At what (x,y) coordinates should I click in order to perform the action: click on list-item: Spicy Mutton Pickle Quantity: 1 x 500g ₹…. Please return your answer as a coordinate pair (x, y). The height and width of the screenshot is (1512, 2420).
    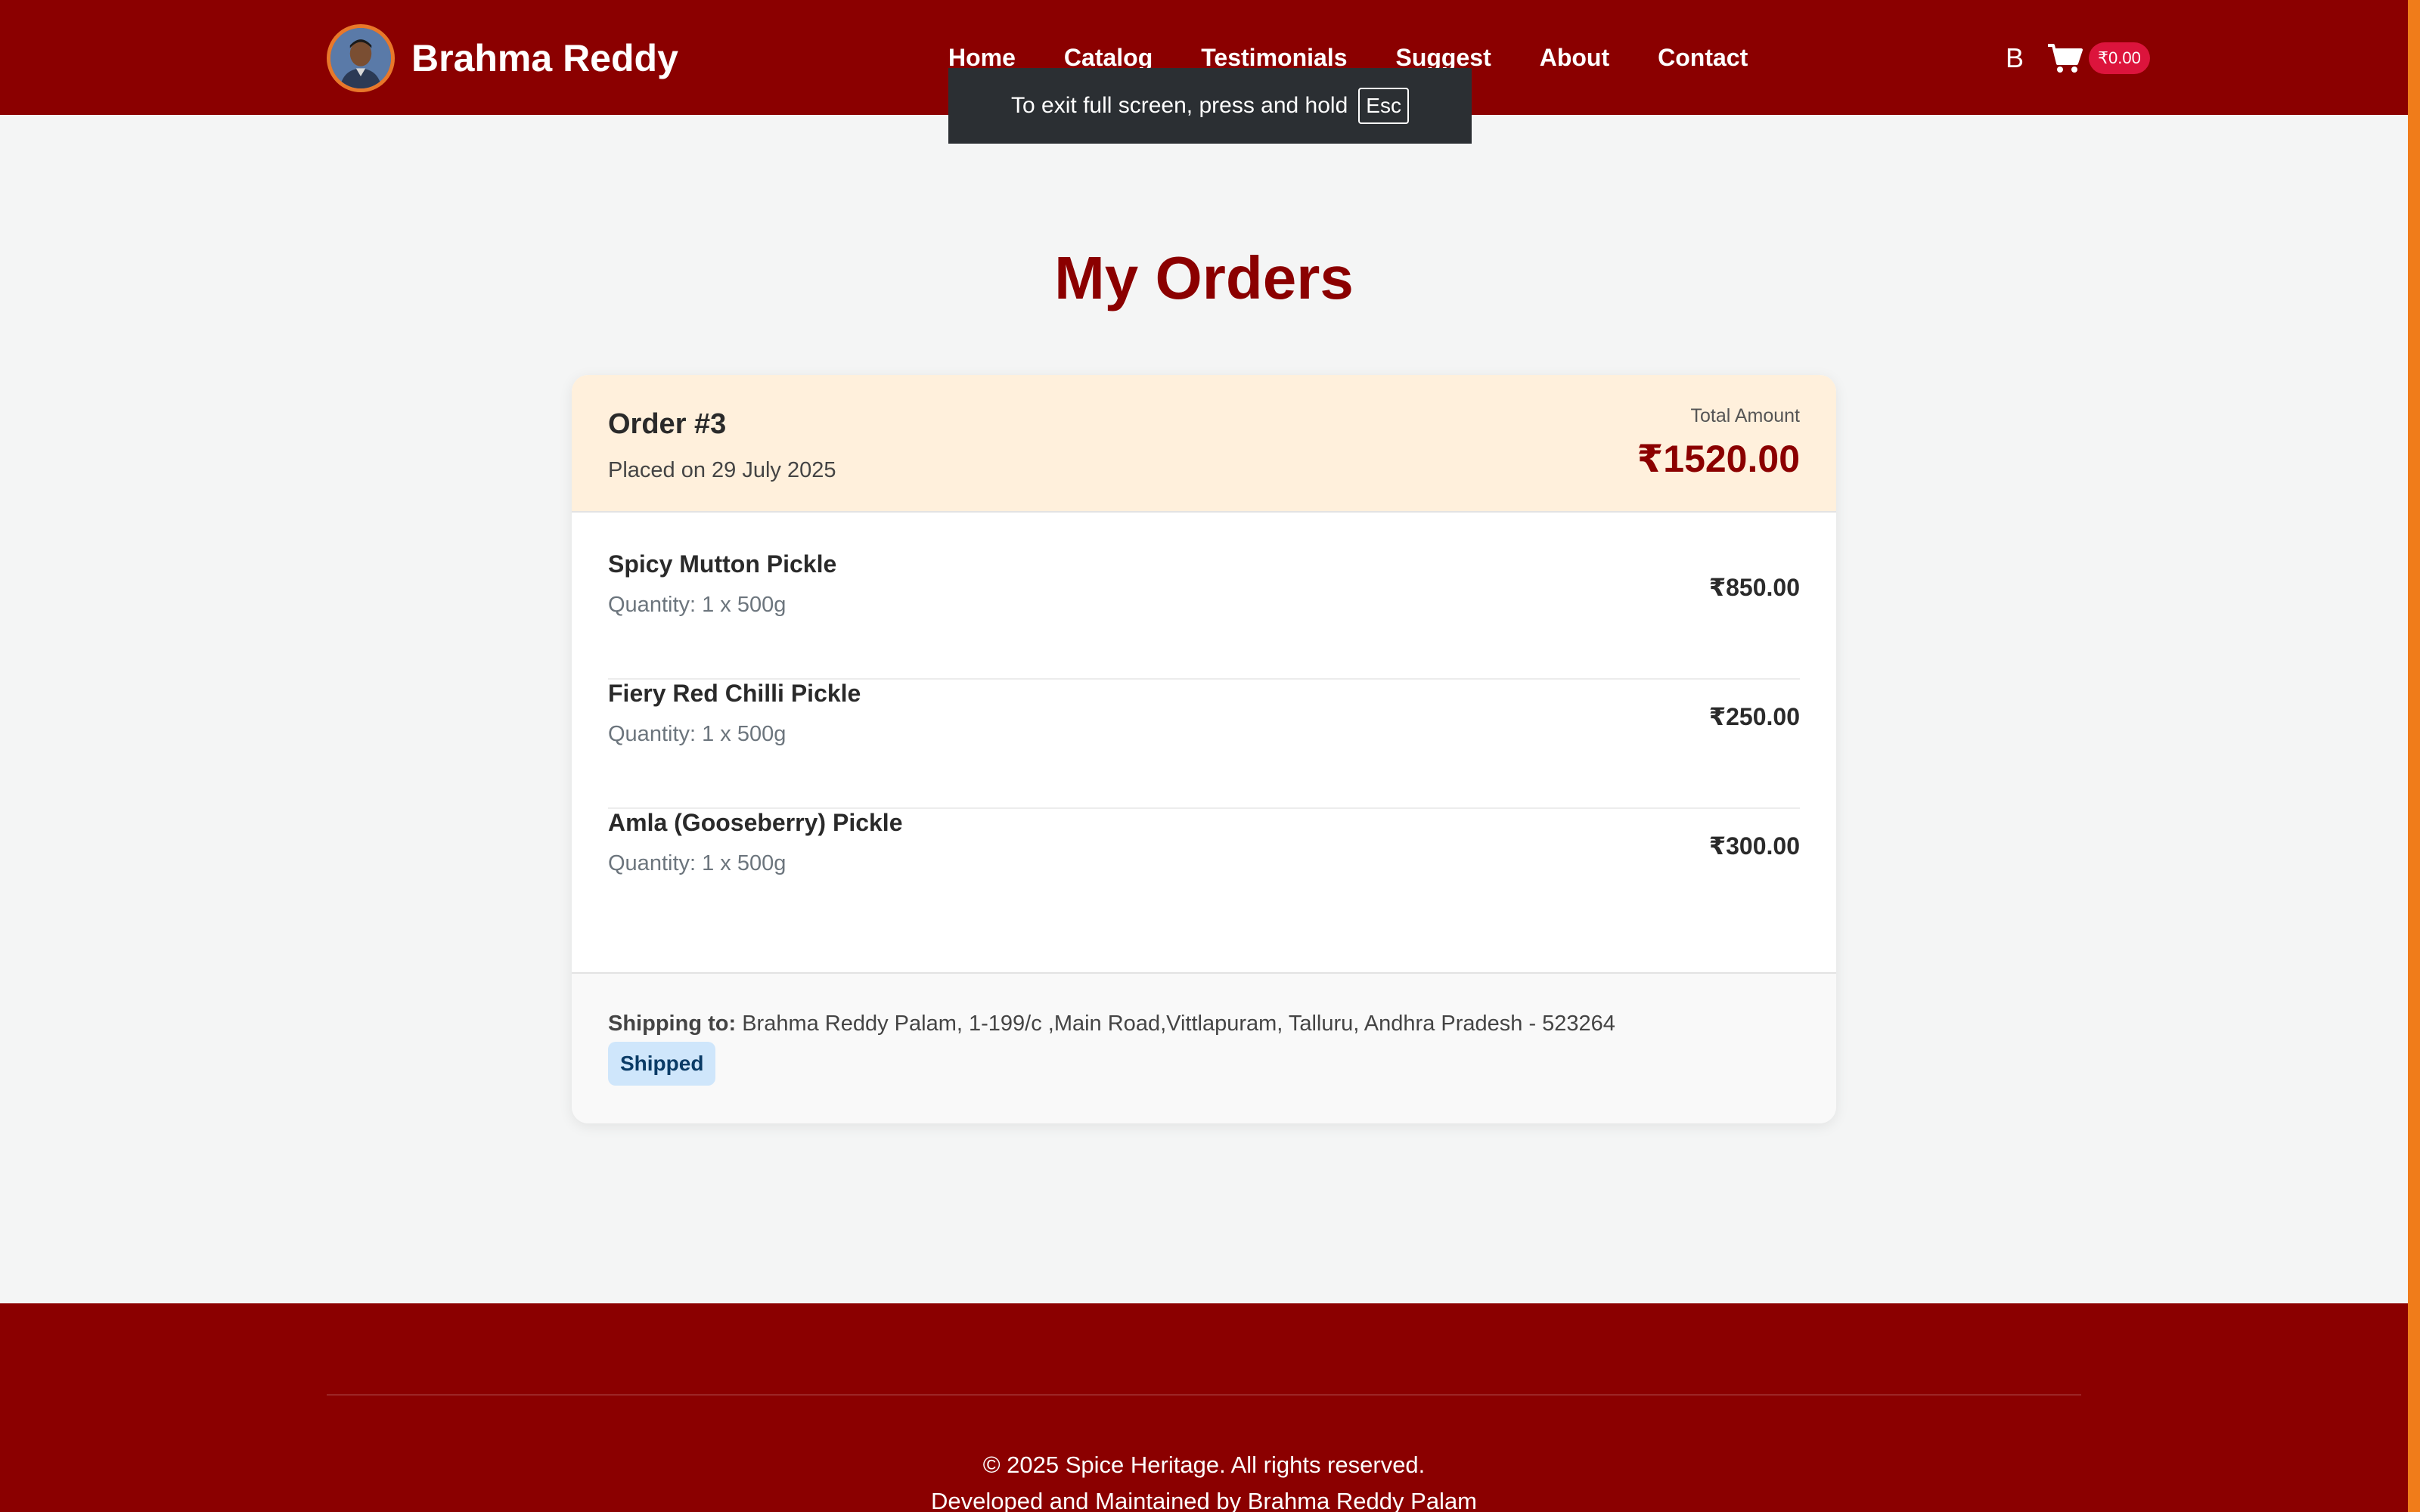
    Looking at the image, I should click on (1204, 615).